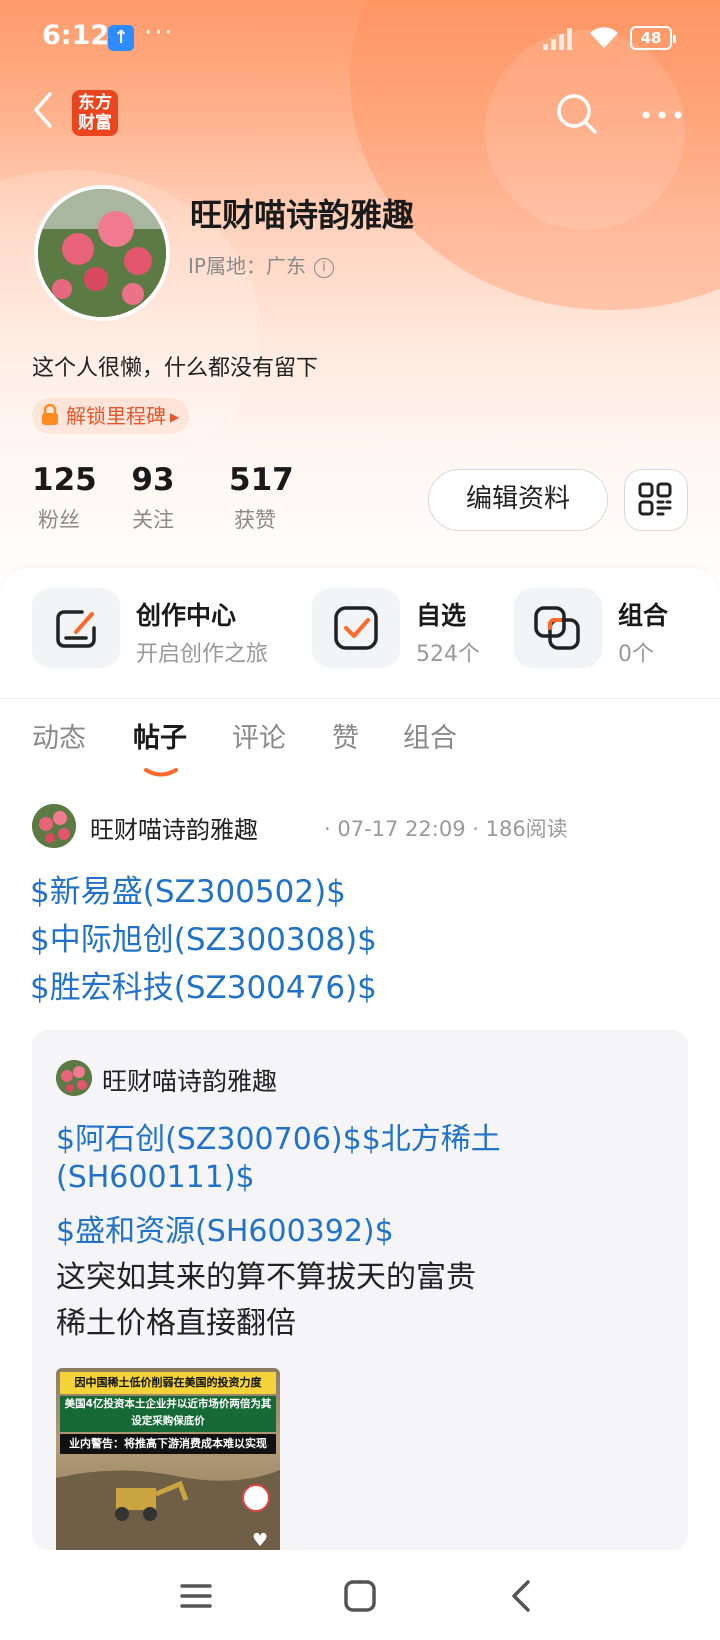 The height and width of the screenshot is (1640, 720). Describe the element at coordinates (95, 123) in the screenshot. I see `logo-text-bottom: 财富` at that location.